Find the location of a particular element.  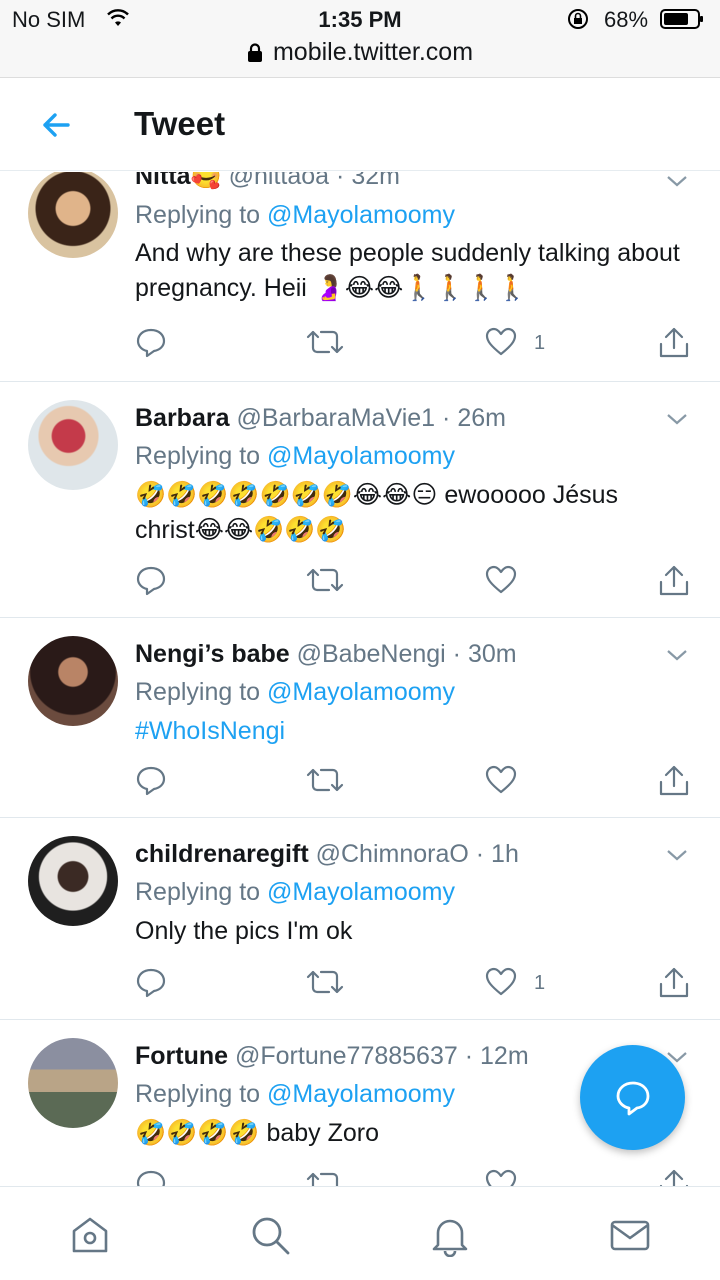

battery-icon is located at coordinates (681, 19).